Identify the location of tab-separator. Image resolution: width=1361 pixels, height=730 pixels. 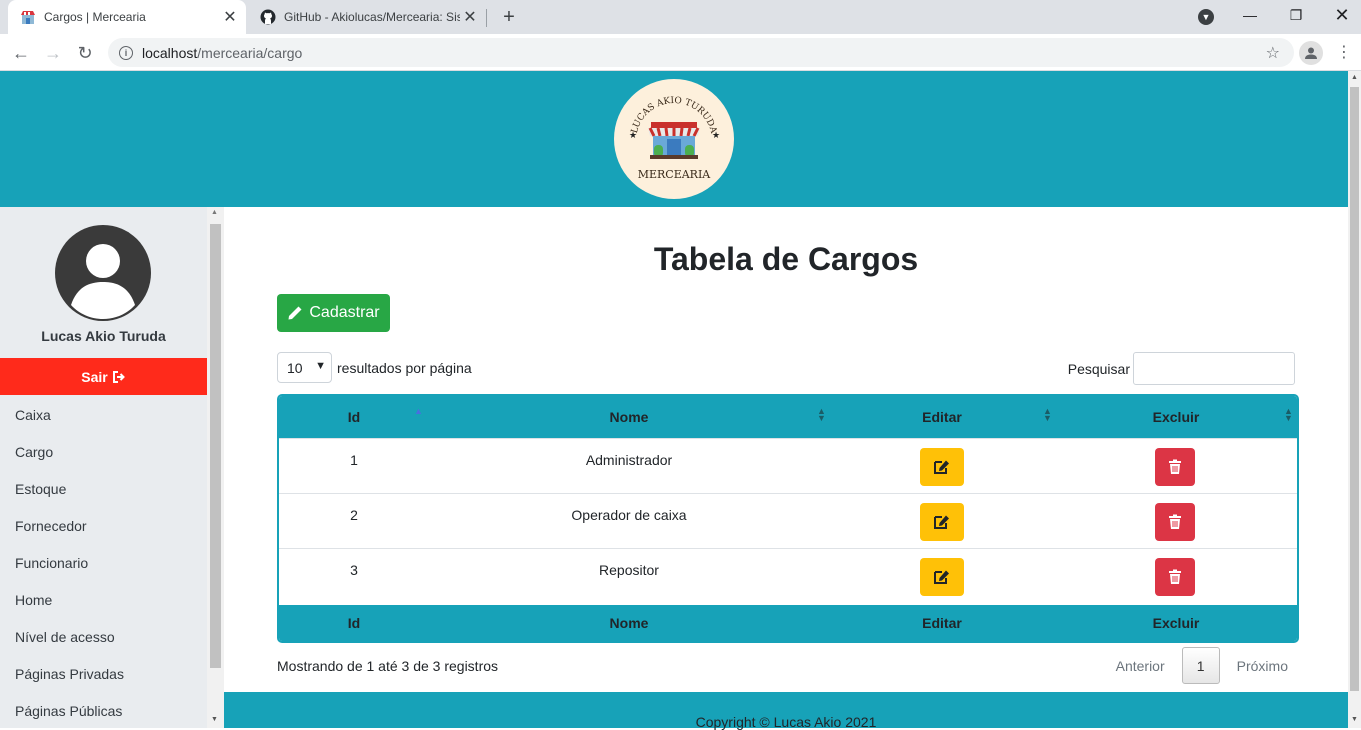
(486, 18).